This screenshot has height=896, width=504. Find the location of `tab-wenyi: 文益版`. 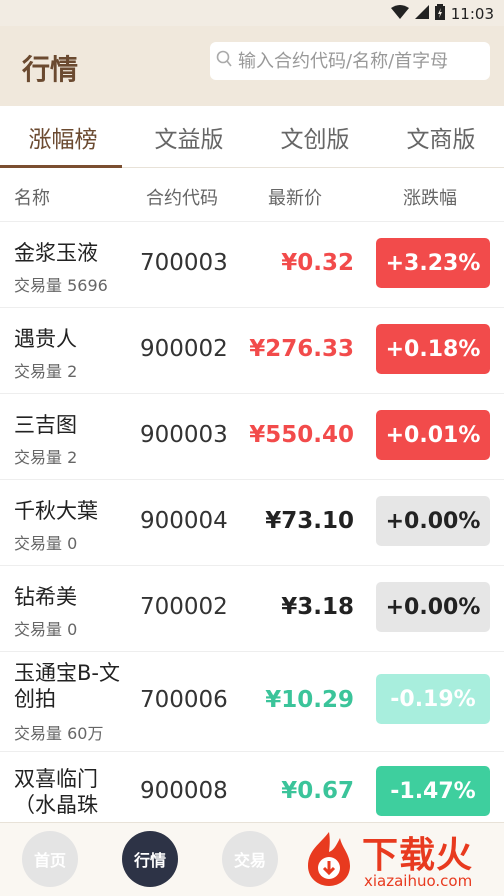

tab-wenyi: 文益版 is located at coordinates (189, 137).